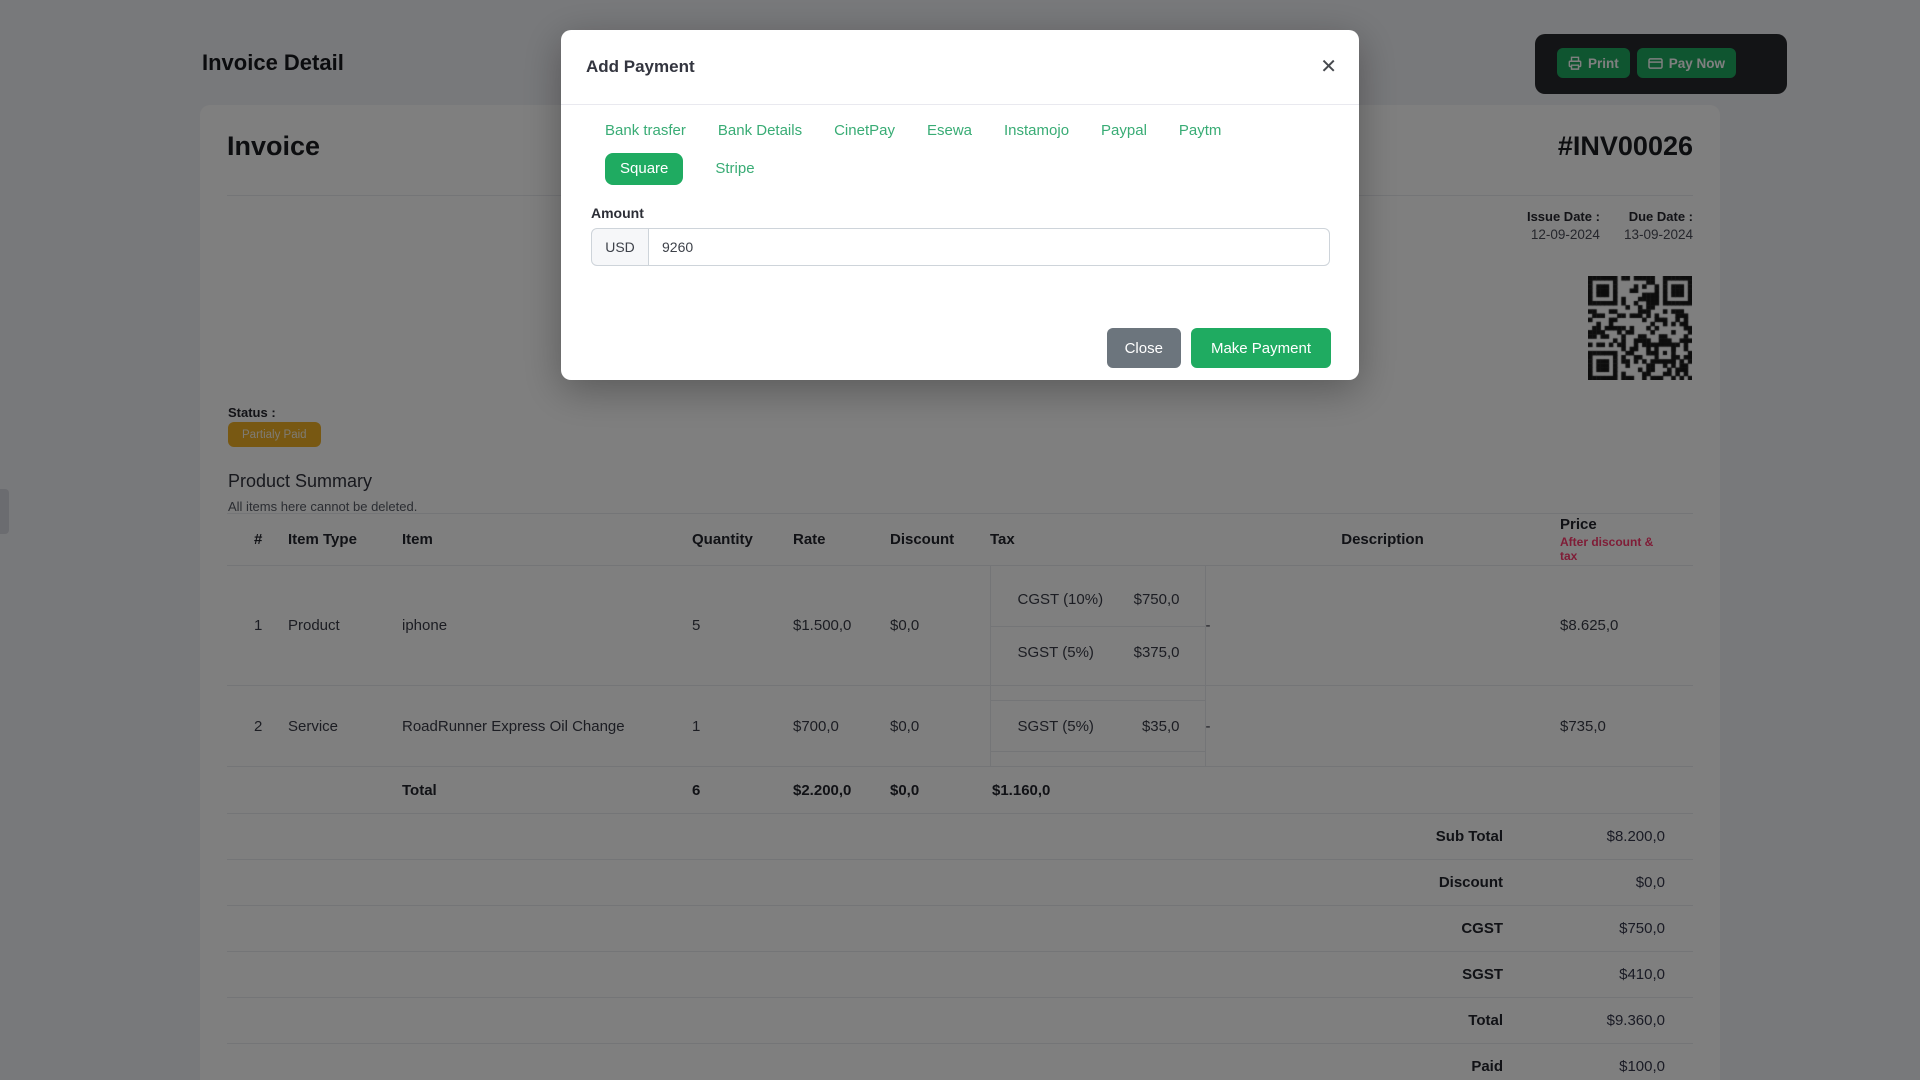 This screenshot has height=1080, width=1920. I want to click on tab-paypal: Paypal, so click(1124, 131).